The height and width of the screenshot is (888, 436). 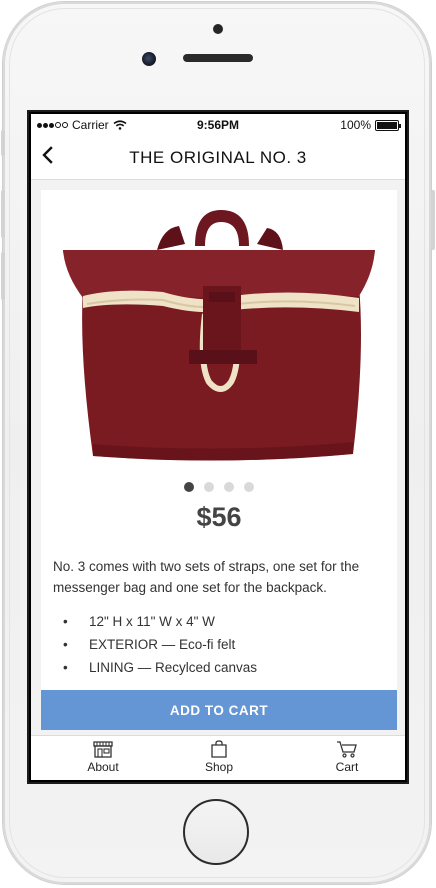 I want to click on navigation-bar: THE ORIGINAL NO. 3, so click(x=218, y=158).